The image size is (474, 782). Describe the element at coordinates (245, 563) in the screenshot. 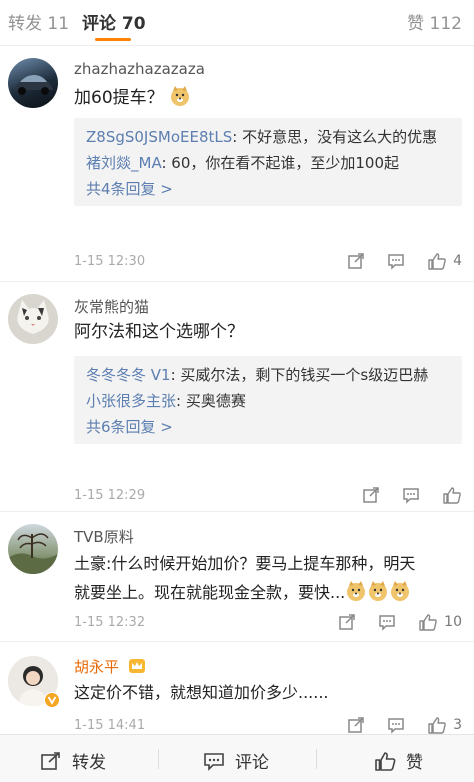

I see `comment-text-line: 土豪:什么时候开始加价？要马上提车那种，明天` at that location.